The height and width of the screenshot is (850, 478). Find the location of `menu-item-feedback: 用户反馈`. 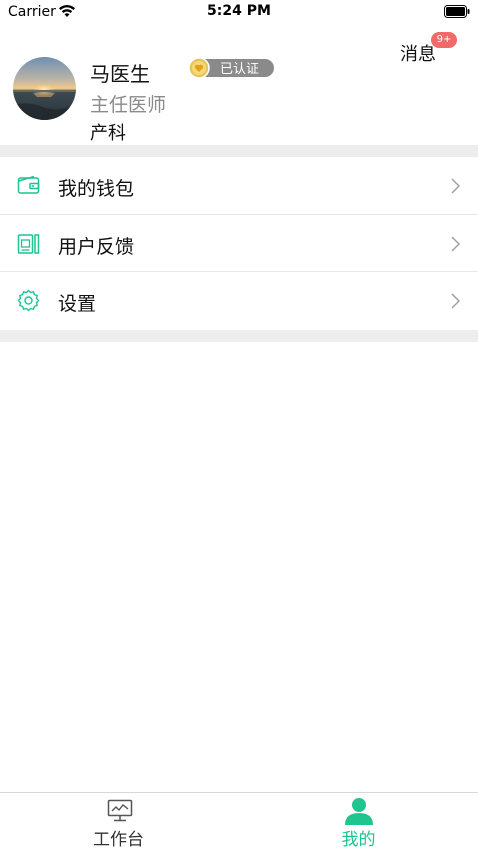

menu-item-feedback: 用户反馈 is located at coordinates (239, 243).